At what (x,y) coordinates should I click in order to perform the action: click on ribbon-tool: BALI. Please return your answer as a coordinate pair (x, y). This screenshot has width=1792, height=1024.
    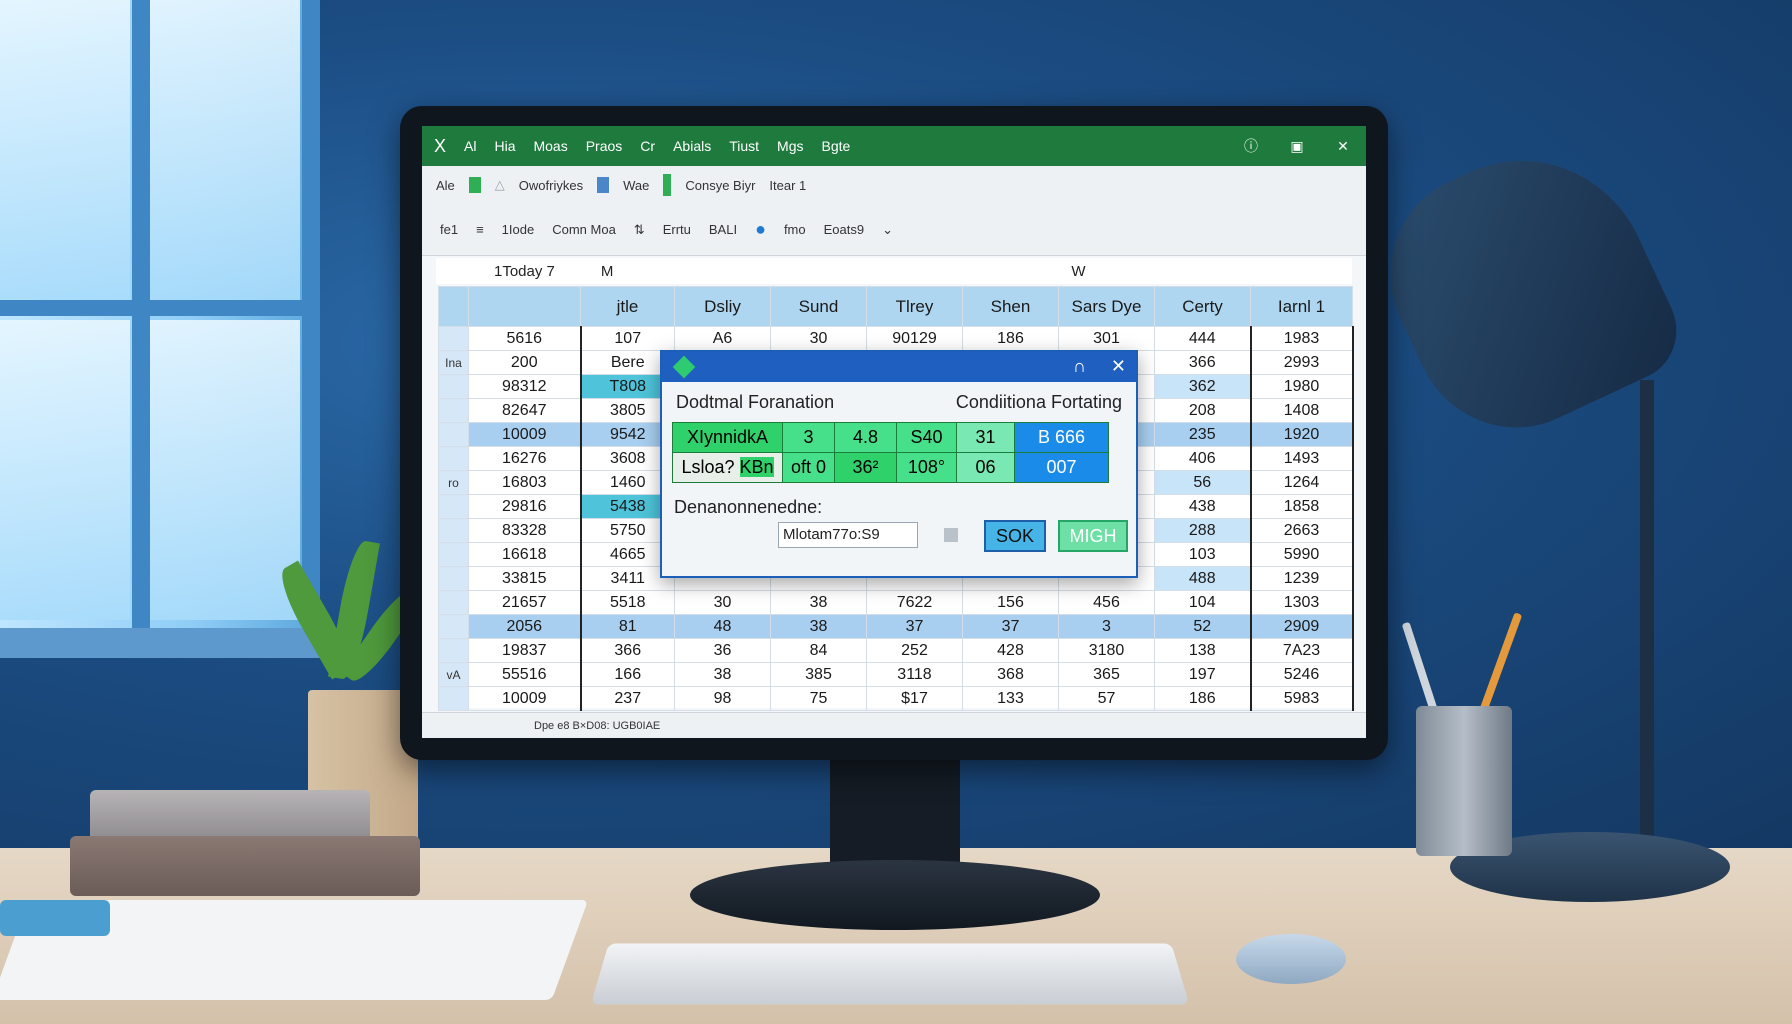
    Looking at the image, I should click on (723, 229).